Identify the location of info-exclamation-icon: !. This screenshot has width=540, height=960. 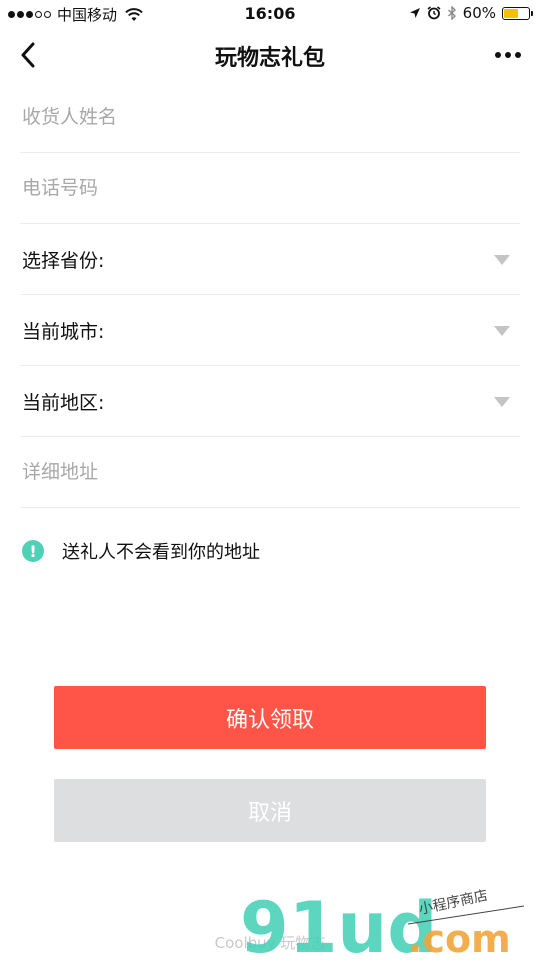
(33, 551).